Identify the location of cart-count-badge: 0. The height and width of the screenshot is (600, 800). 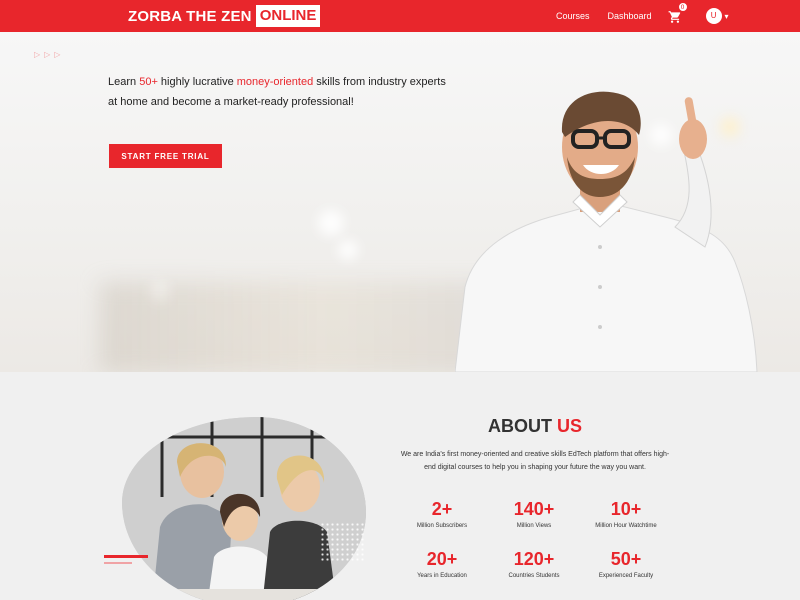
(682, 7).